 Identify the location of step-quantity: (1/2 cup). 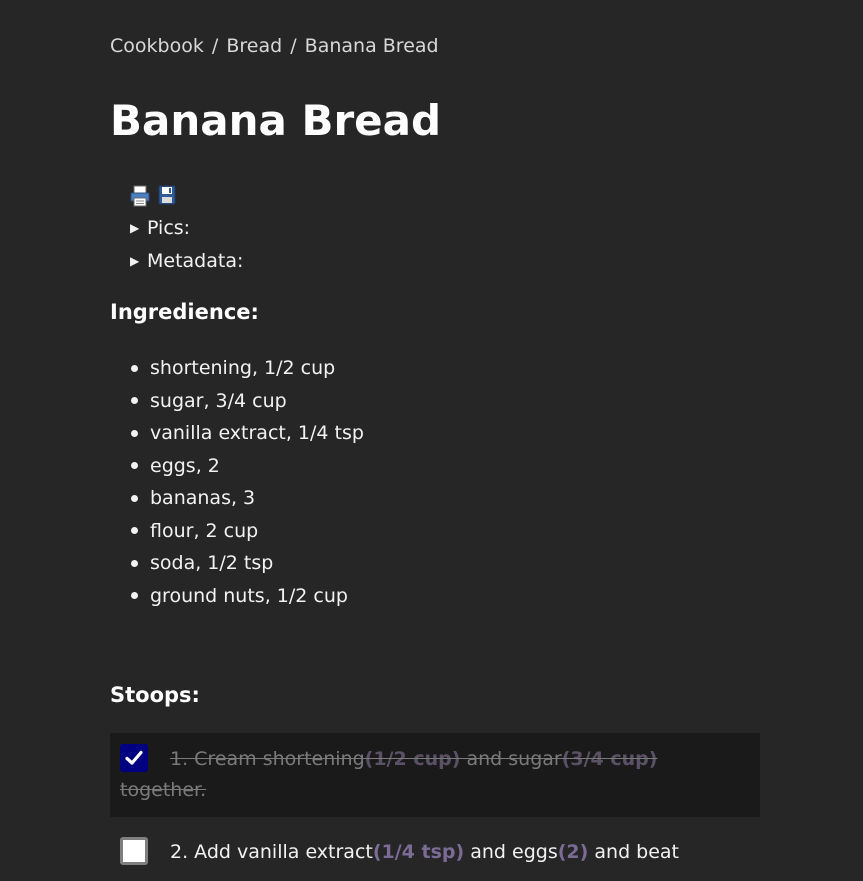
(412, 759).